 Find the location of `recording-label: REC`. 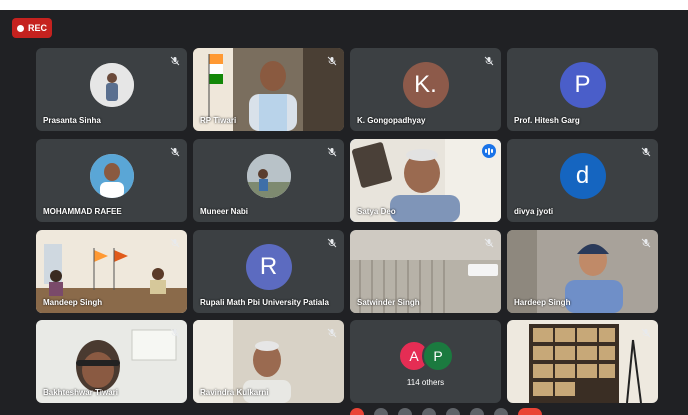

recording-label: REC is located at coordinates (37, 28).